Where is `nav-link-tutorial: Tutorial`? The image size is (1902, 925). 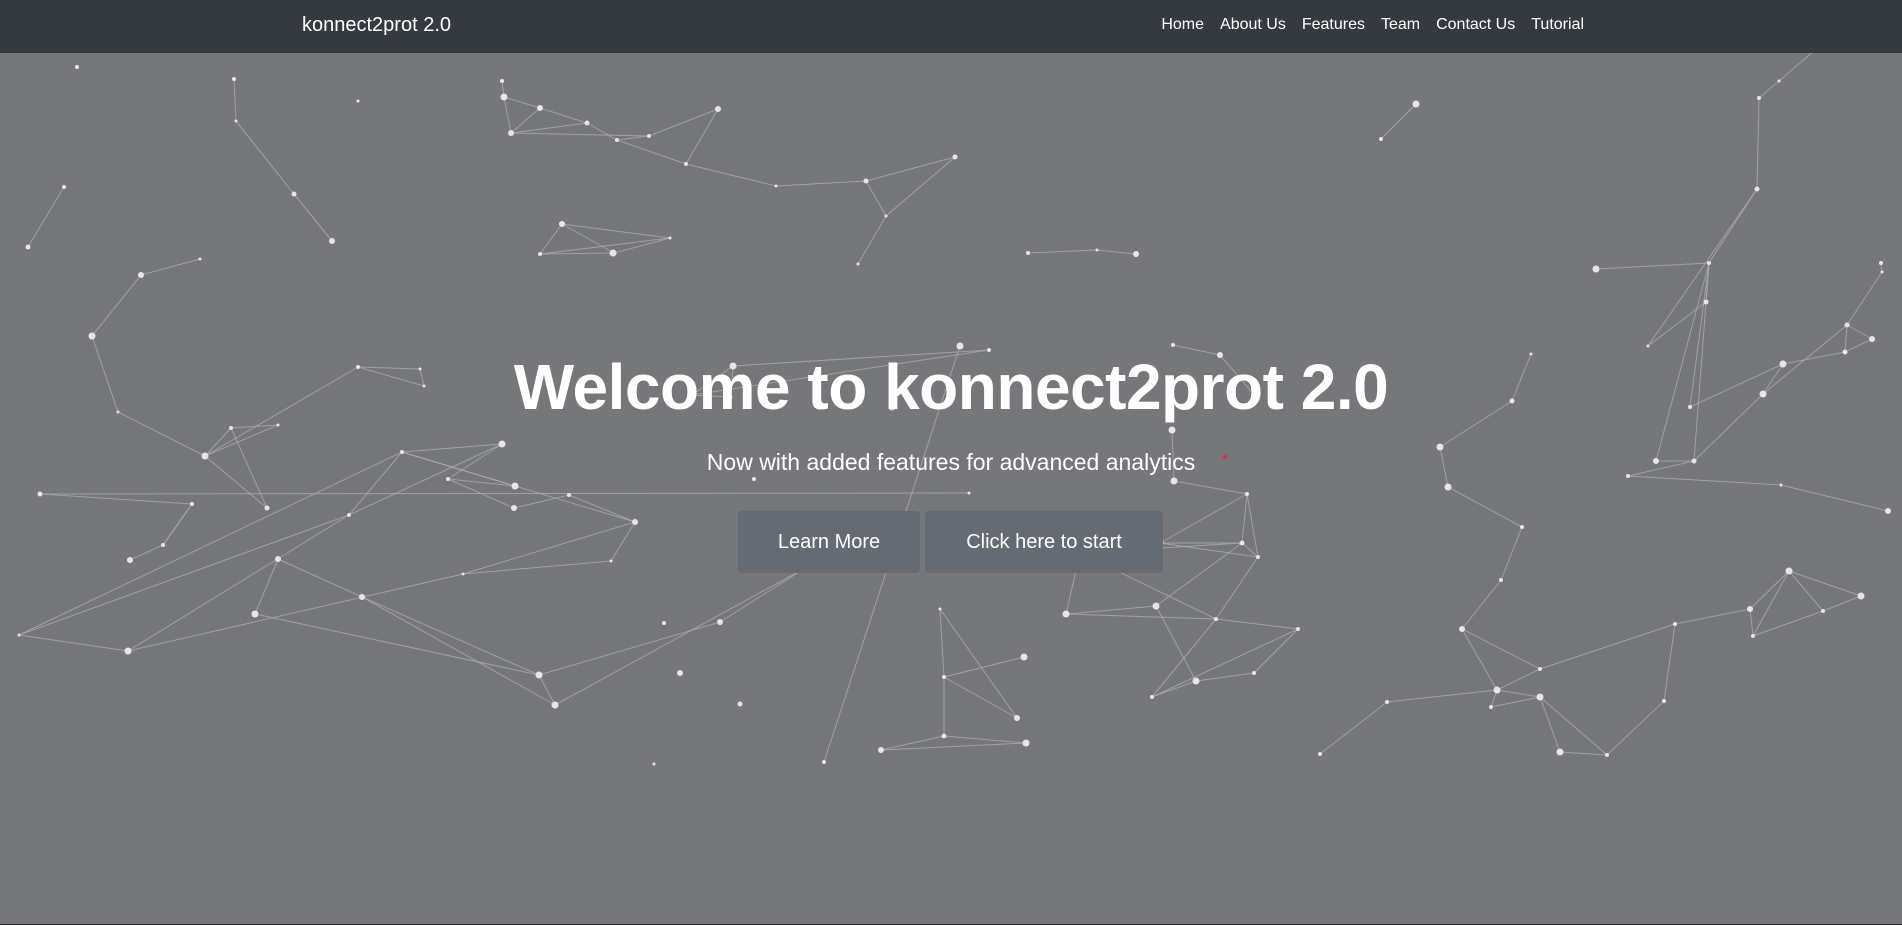
nav-link-tutorial: Tutorial is located at coordinates (1557, 25).